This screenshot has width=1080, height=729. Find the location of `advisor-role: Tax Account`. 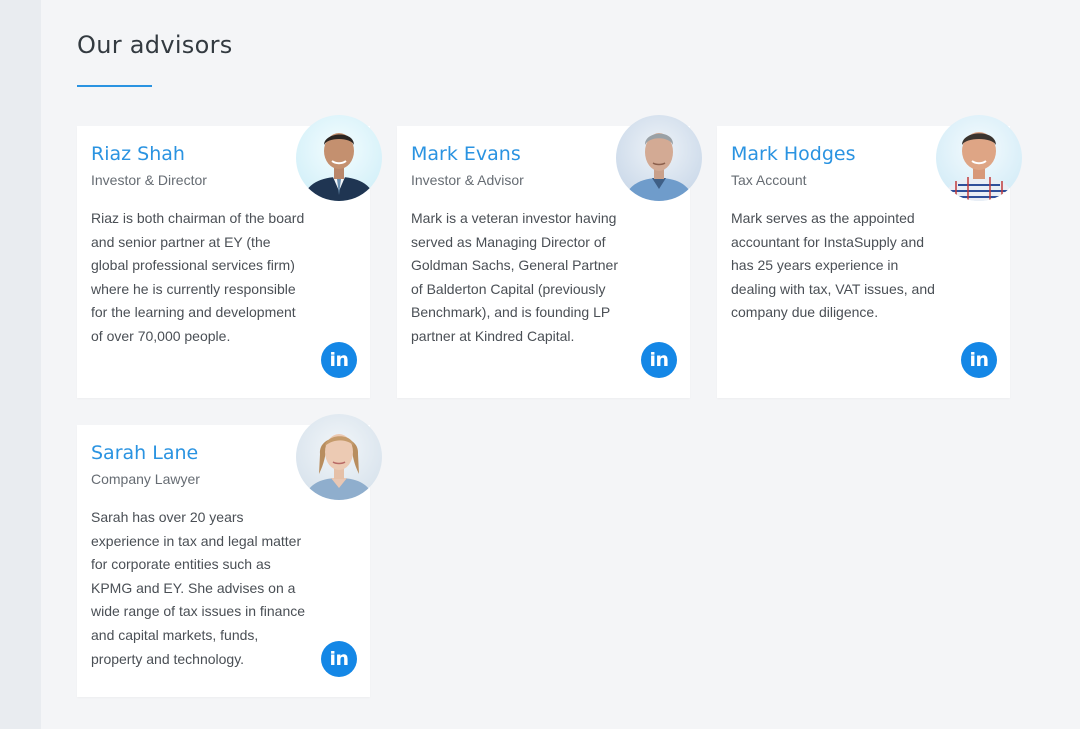

advisor-role: Tax Account is located at coordinates (769, 180).